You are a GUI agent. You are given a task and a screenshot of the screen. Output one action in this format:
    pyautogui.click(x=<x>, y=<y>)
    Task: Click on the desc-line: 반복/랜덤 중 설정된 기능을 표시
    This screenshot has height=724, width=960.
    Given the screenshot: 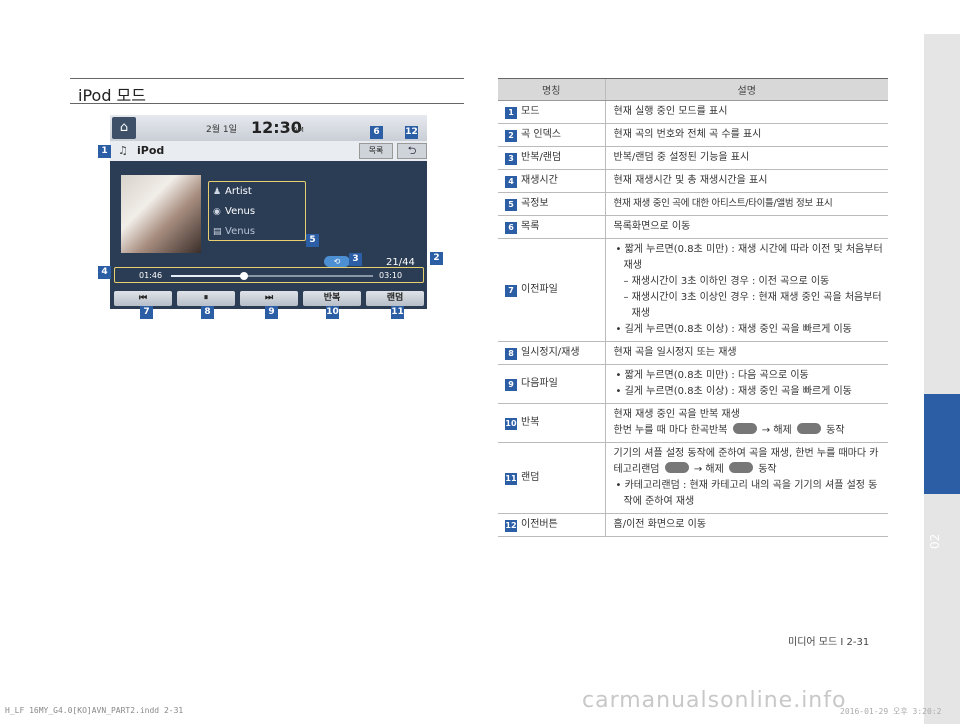 What is the action you would take?
    pyautogui.click(x=681, y=157)
    